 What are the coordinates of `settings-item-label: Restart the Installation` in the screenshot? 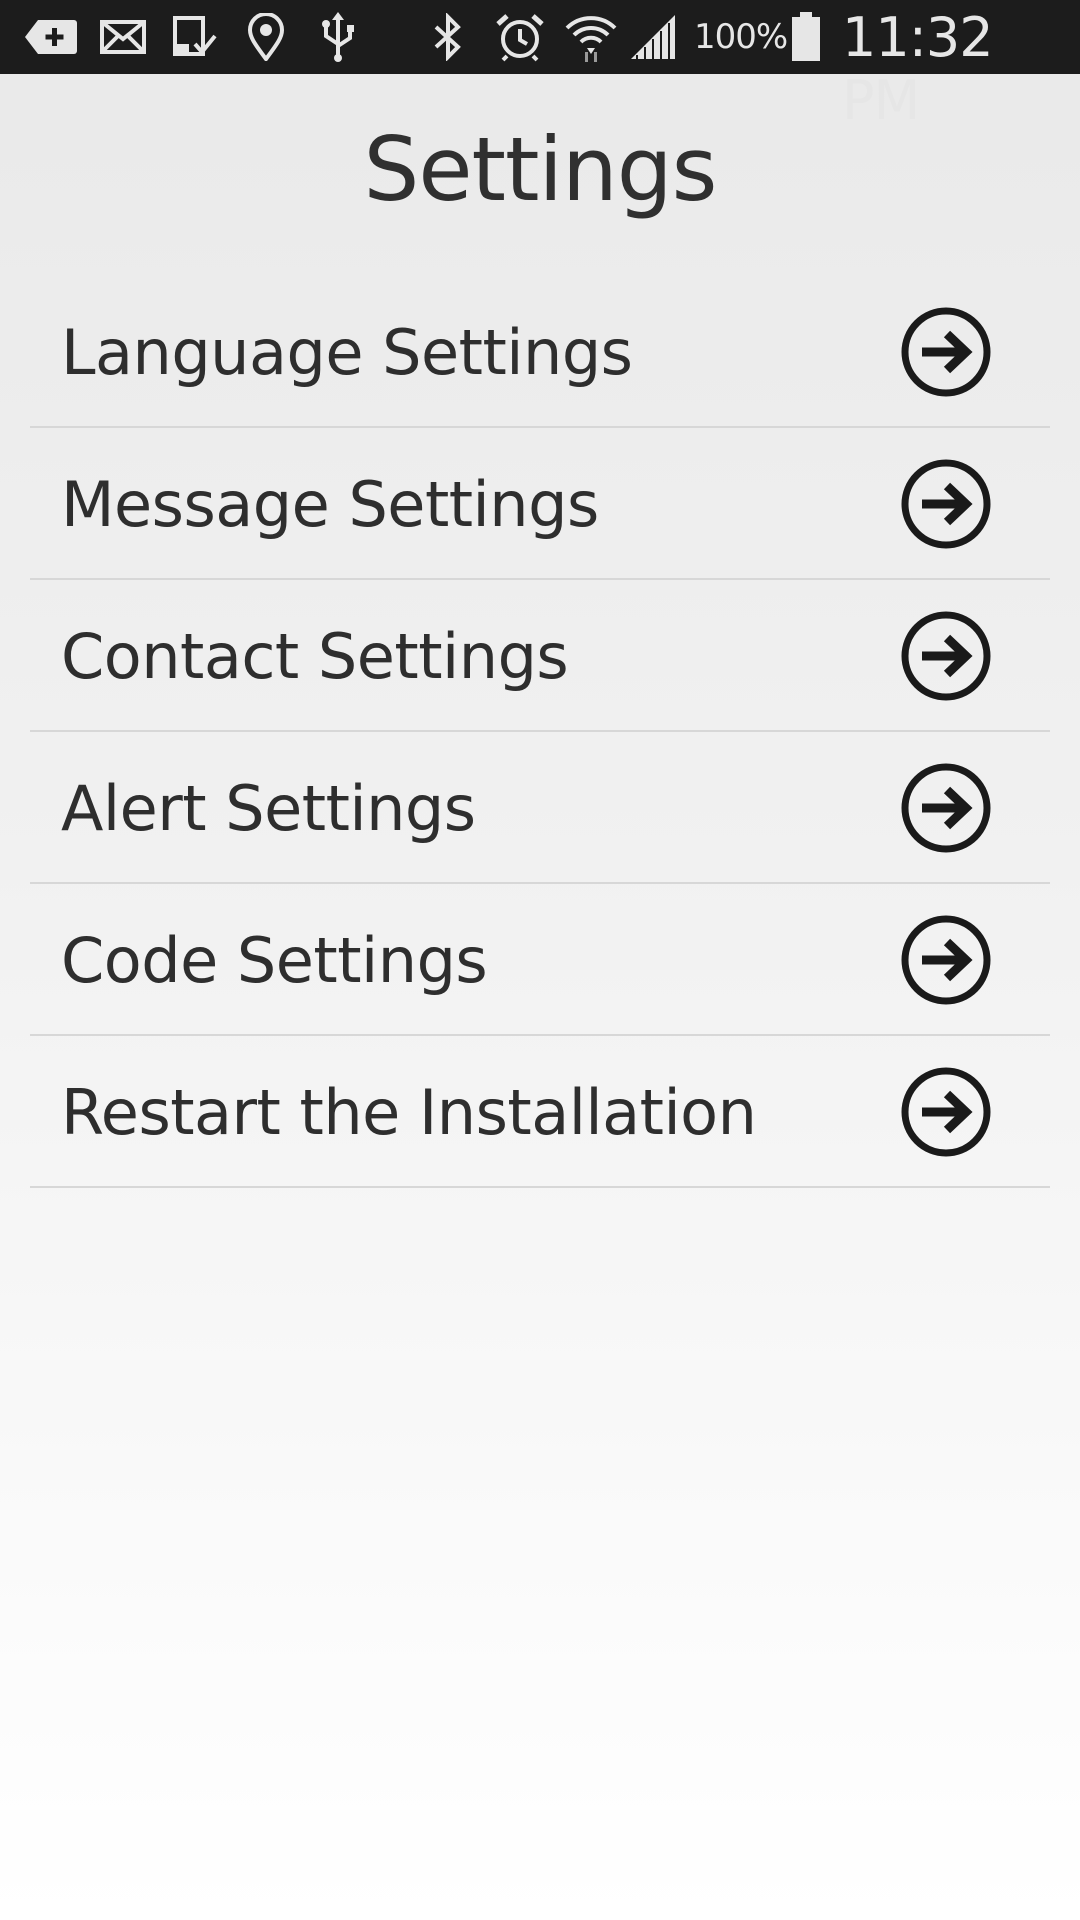 It's located at (409, 1112).